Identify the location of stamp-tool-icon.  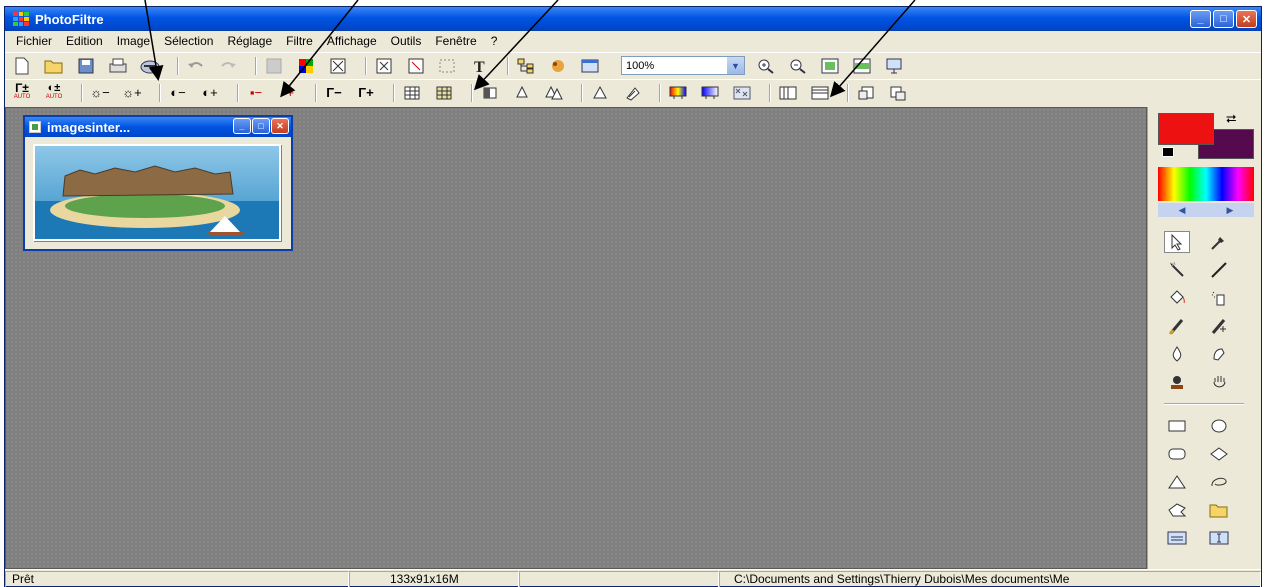
(1177, 382).